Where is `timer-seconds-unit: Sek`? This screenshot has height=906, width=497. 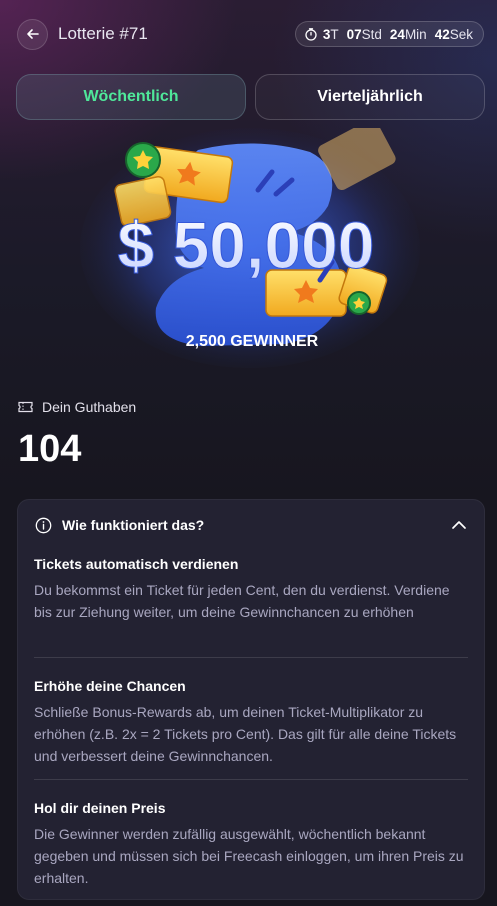 timer-seconds-unit: Sek is located at coordinates (461, 34).